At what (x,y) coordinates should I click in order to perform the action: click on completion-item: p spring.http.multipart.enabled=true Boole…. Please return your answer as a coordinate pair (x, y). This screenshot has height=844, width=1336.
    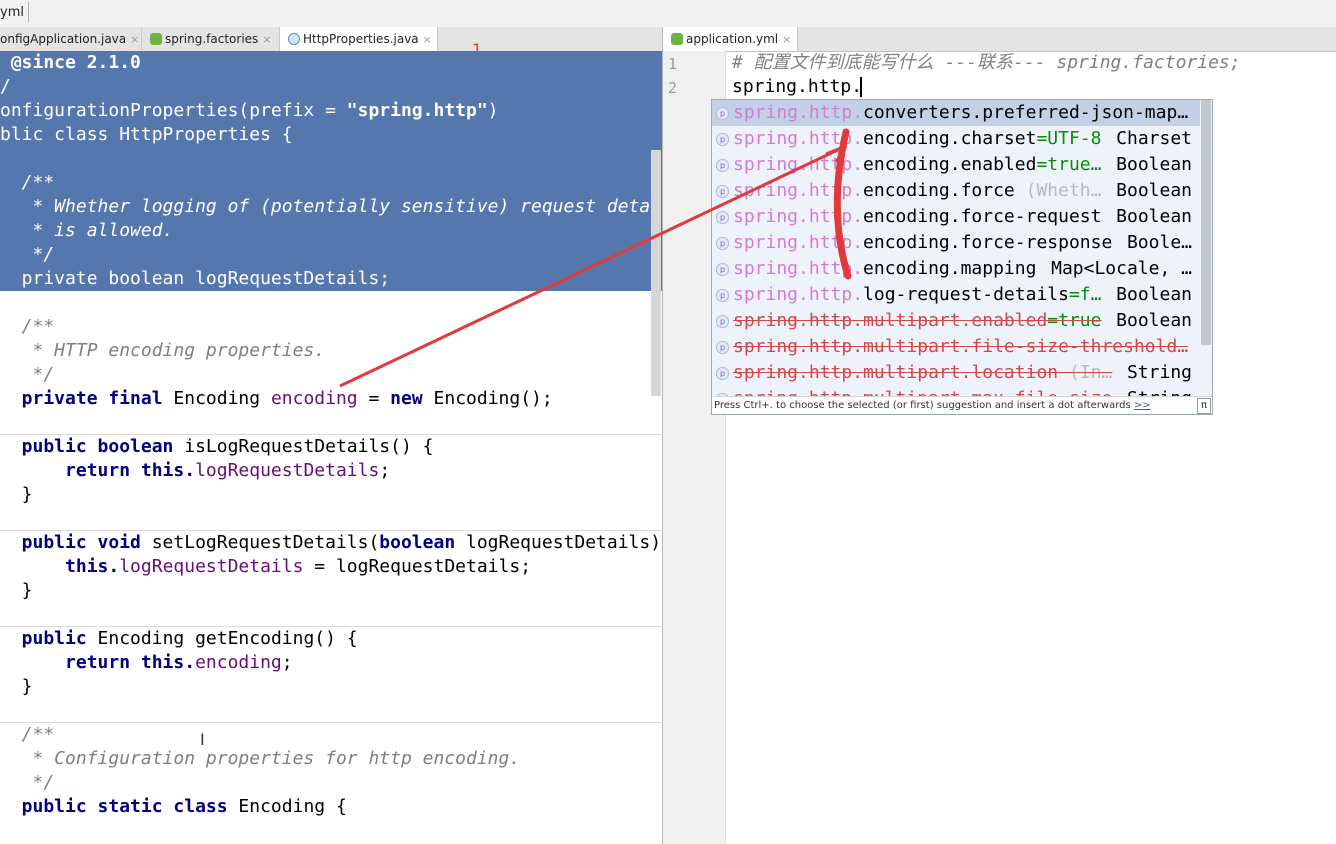
    Looking at the image, I should click on (956, 321).